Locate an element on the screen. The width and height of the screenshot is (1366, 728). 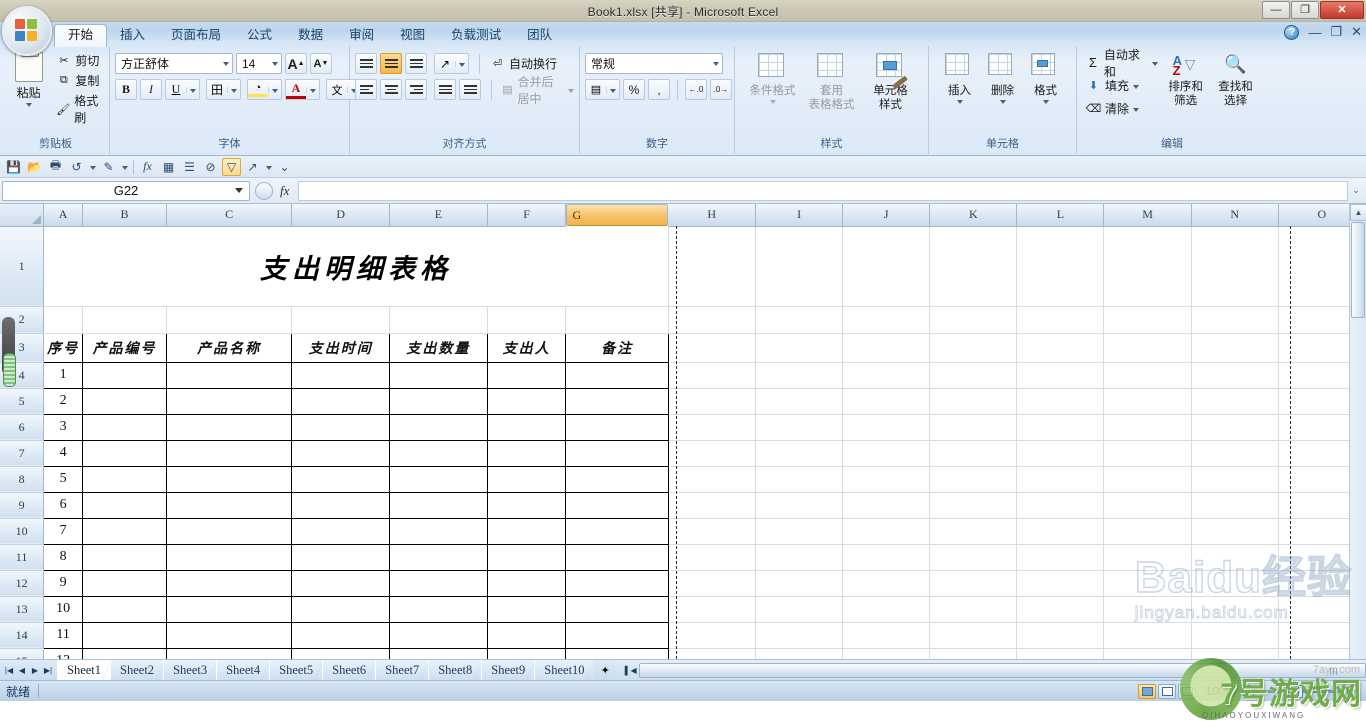
sheet-tab-sheet5: Sheet5 is located at coordinates (296, 670).